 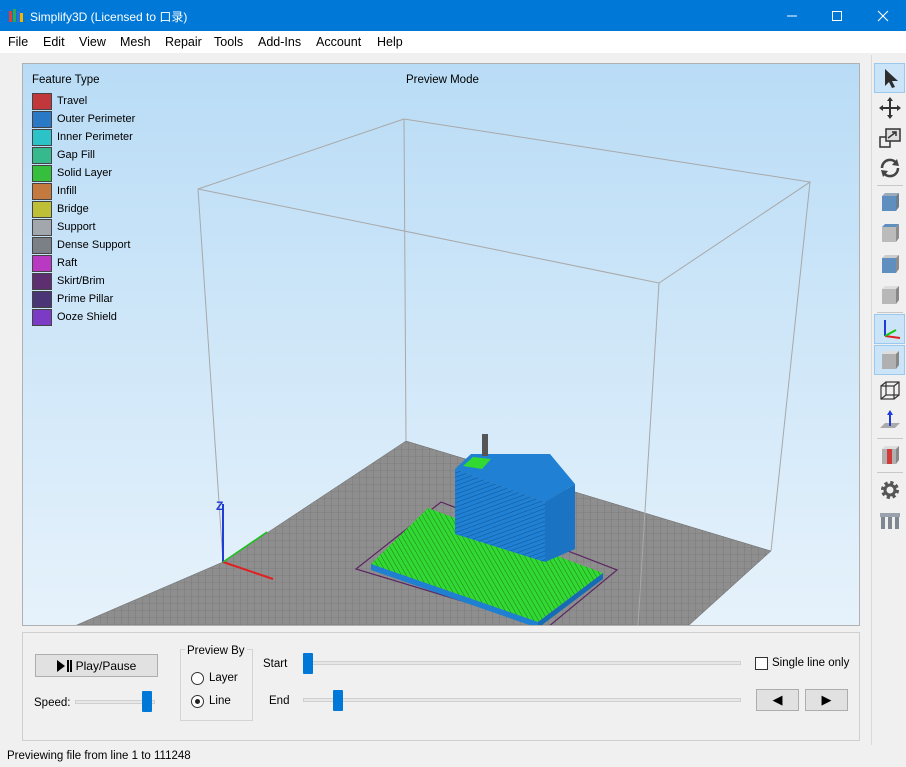 I want to click on move-tool-button, so click(x=889, y=108).